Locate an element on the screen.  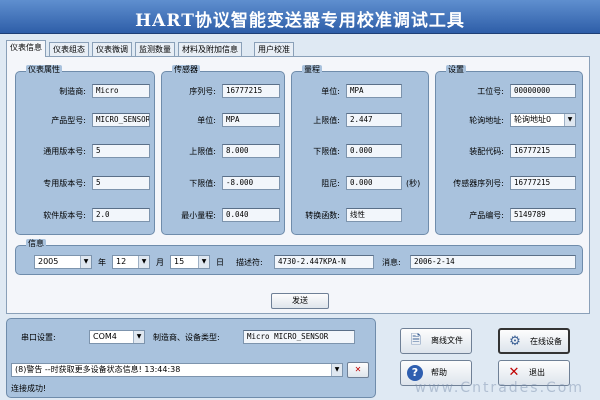
log-value: (8)警告 --时获取更多设备状态信息! 13:44:38 is located at coordinates (98, 369).